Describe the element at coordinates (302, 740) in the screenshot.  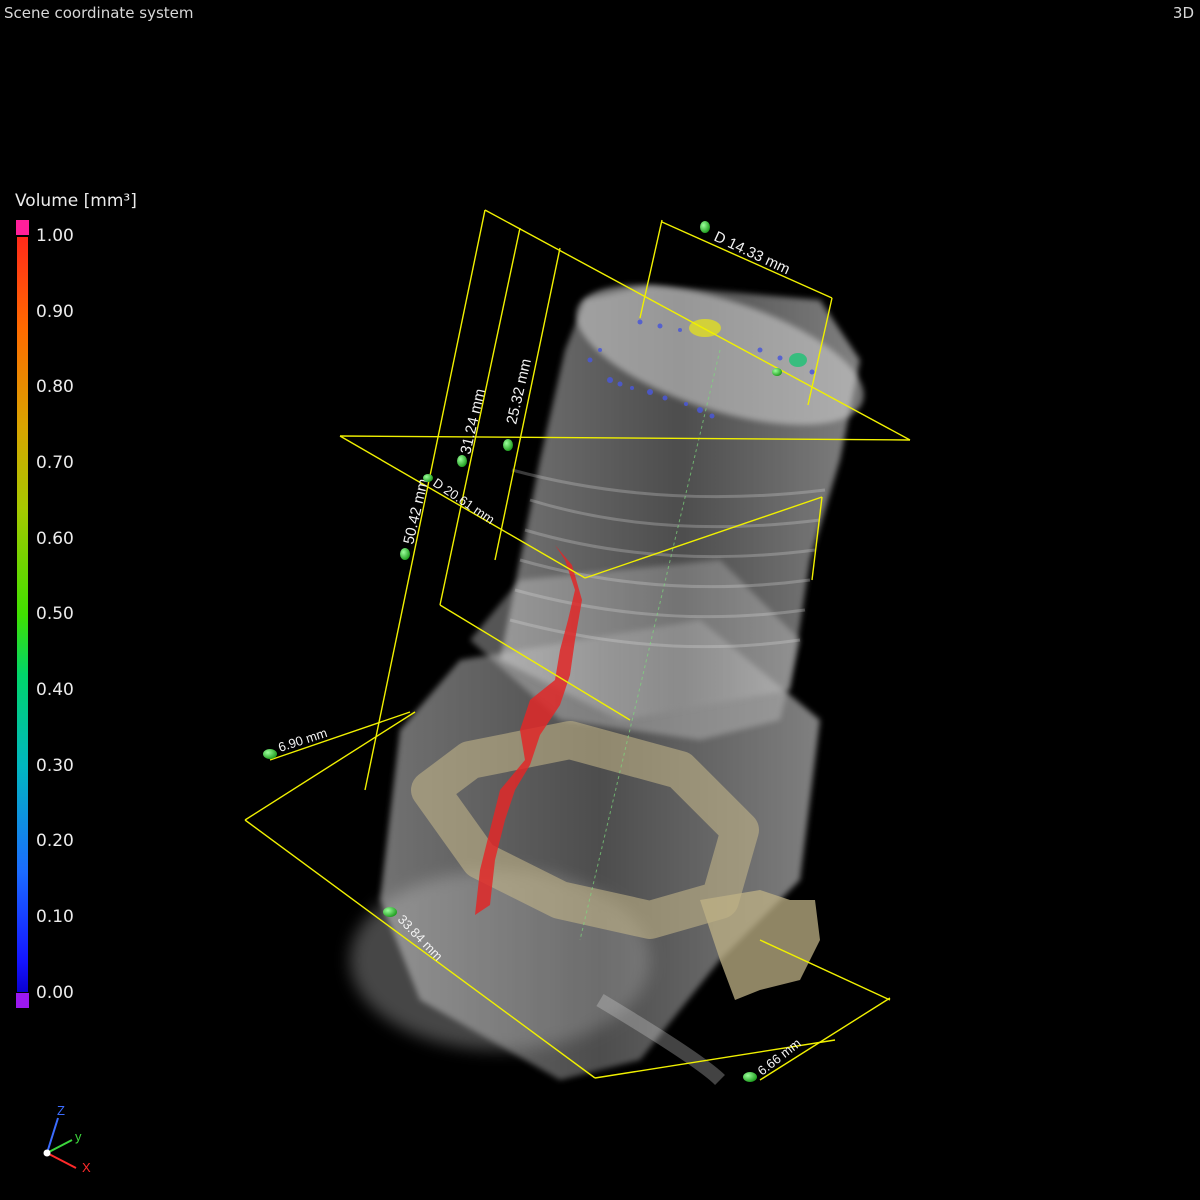
I see `measurement-width-small: 6.90 mm` at that location.